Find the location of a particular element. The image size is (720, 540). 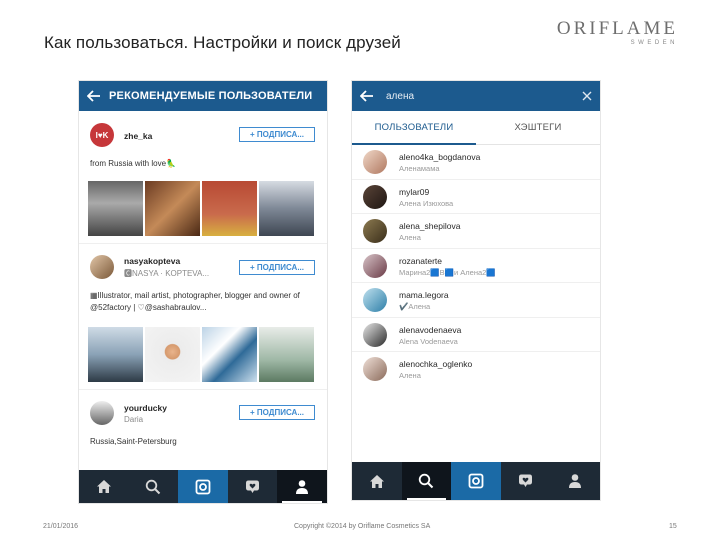

result-fullname: Аленамама is located at coordinates (419, 168).